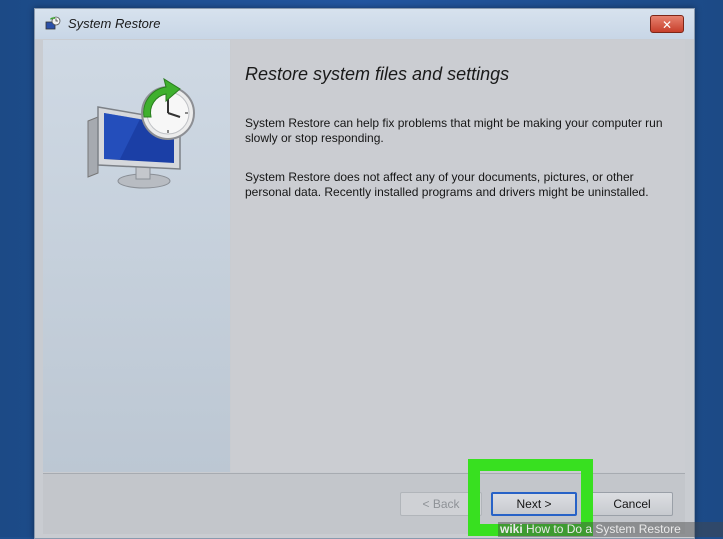  Describe the element at coordinates (603, 529) in the screenshot. I see `watermark-text: How to Do a System Restore` at that location.